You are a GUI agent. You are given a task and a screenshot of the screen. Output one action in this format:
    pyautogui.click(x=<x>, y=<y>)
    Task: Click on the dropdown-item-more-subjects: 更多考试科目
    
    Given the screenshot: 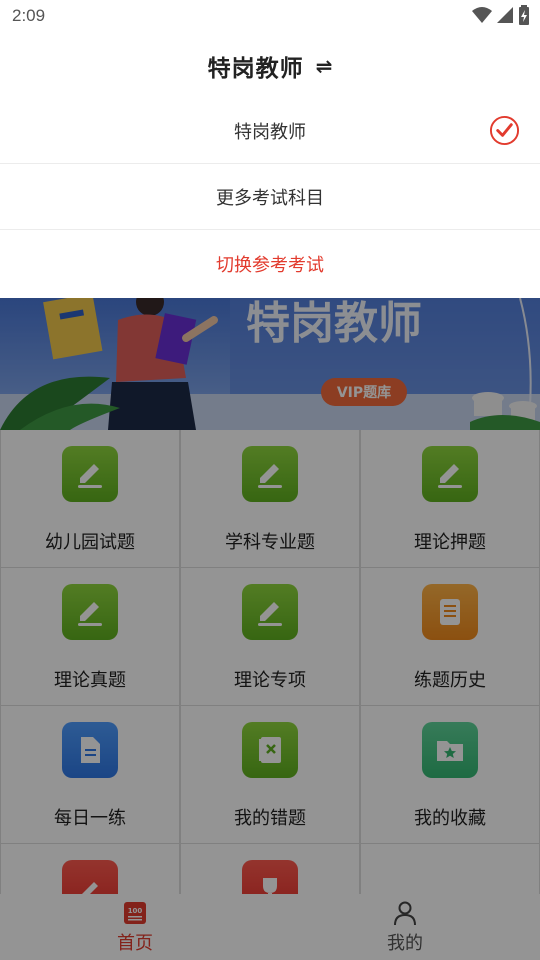 What is the action you would take?
    pyautogui.click(x=270, y=197)
    